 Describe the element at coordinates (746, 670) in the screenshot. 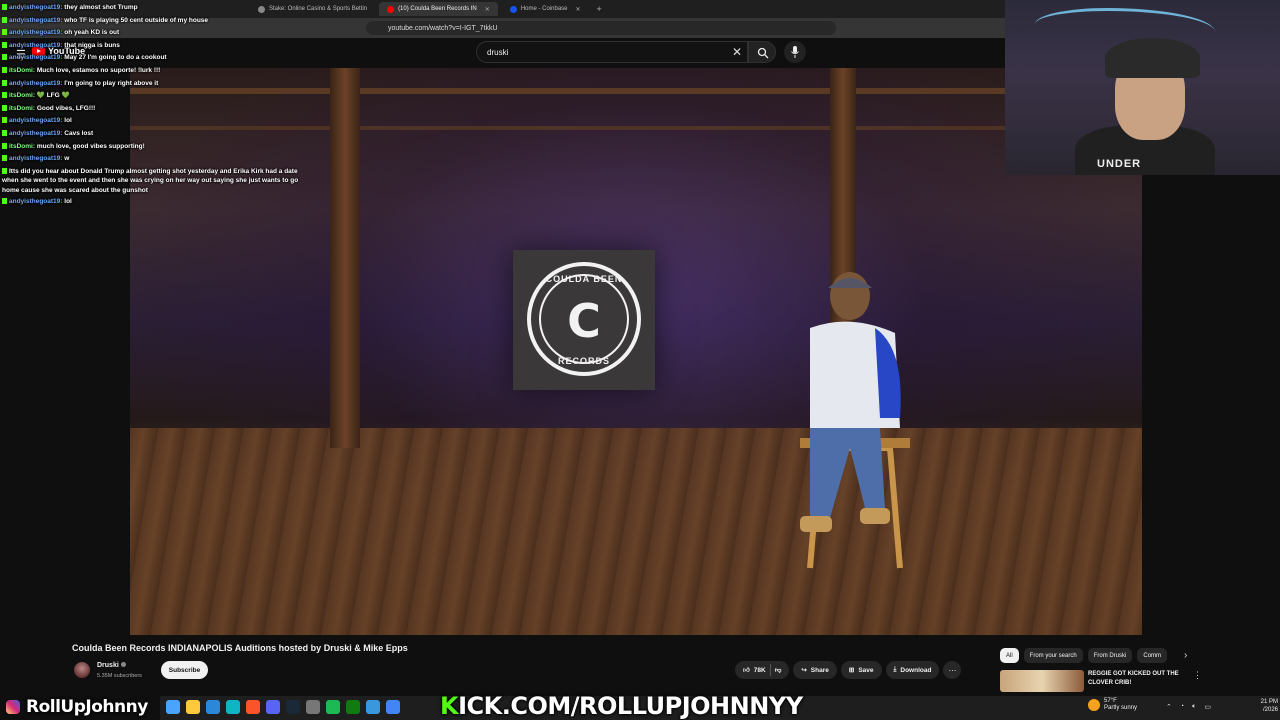

I see `thumbs-up-icon: 👍︎` at that location.